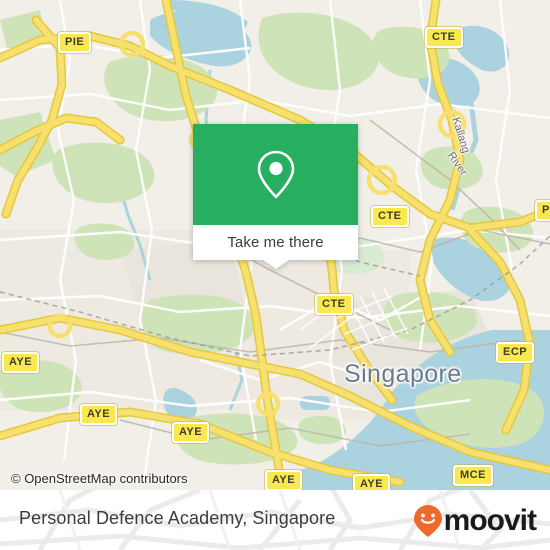 This screenshot has height=550, width=550. Describe the element at coordinates (177, 518) in the screenshot. I see `page-title: Personal Defence Academy, Singapore` at that location.